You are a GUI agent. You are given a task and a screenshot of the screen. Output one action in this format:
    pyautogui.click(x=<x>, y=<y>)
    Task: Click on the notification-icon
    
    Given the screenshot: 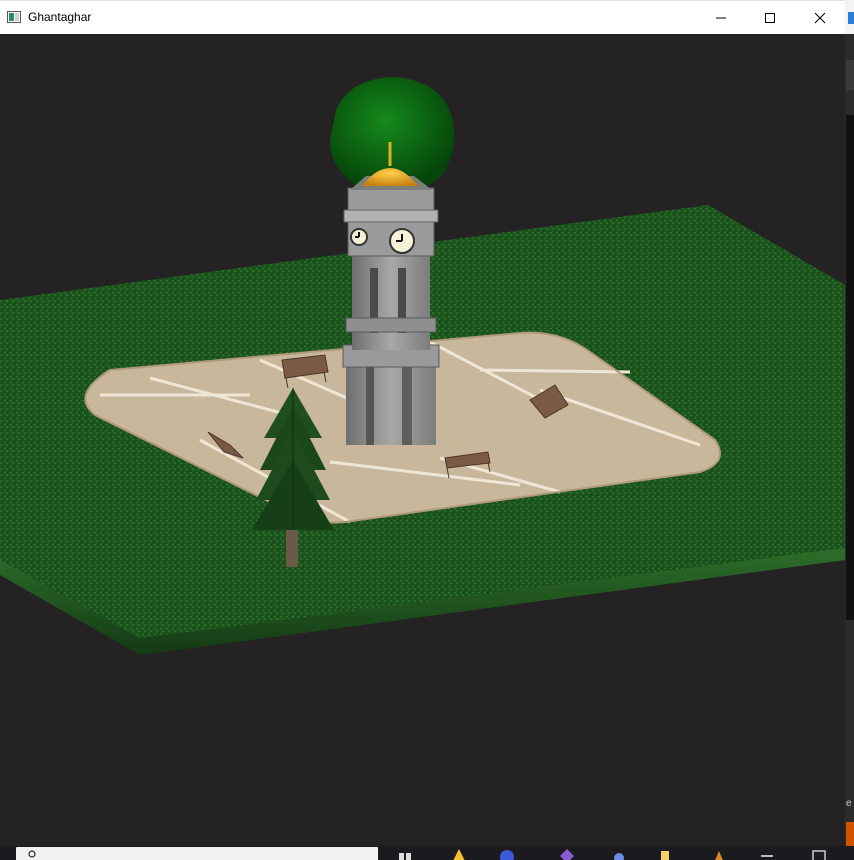 What is the action you would take?
    pyautogui.click(x=819, y=854)
    